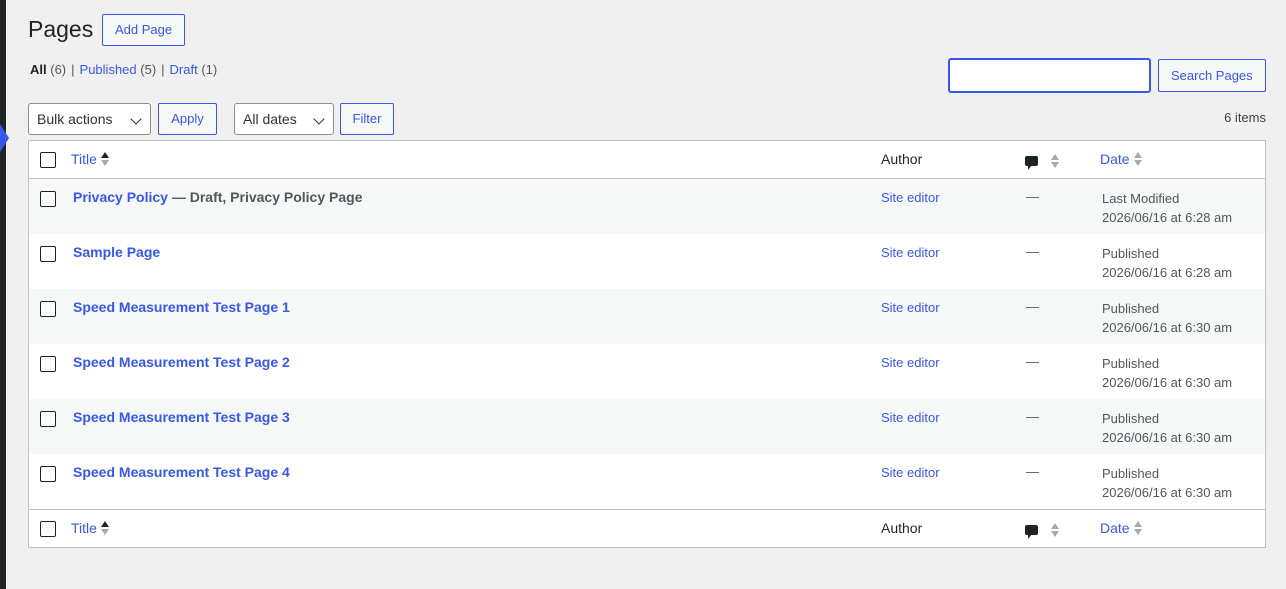 The image size is (1286, 589). I want to click on table-header: Title Author Date, so click(647, 160).